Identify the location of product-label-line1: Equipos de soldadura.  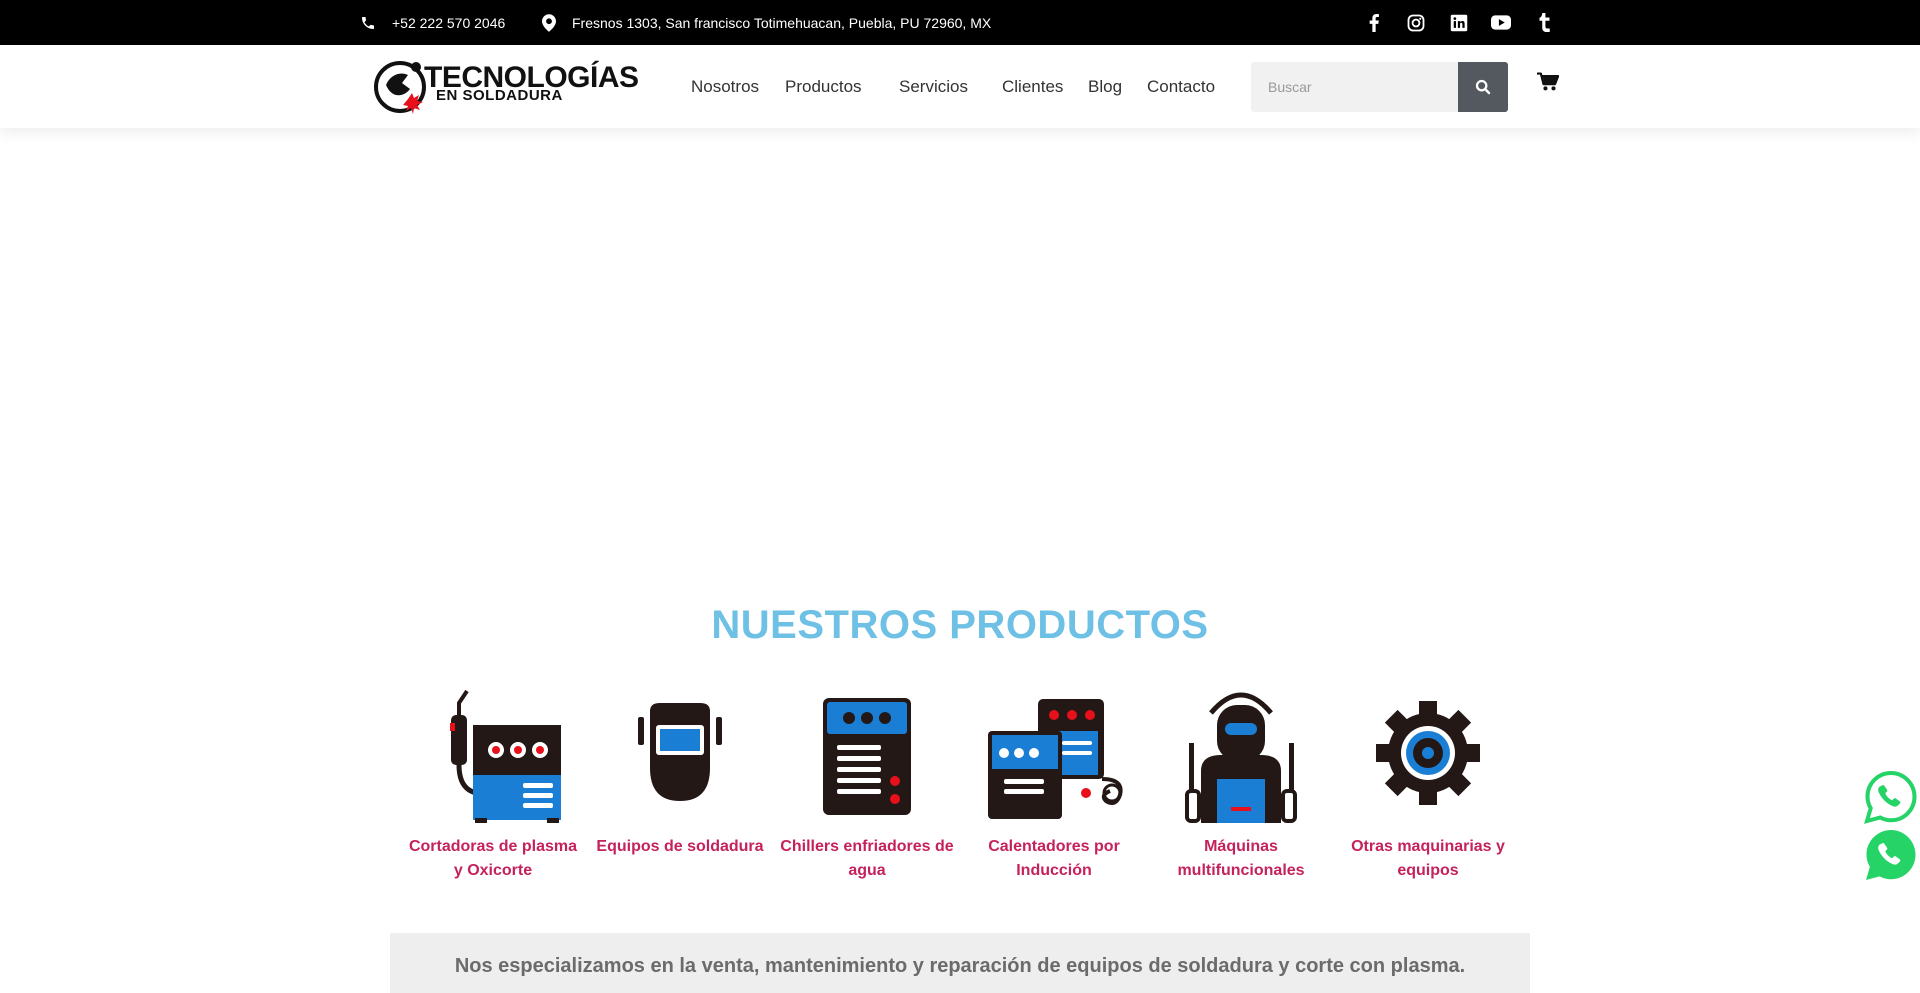
(680, 846).